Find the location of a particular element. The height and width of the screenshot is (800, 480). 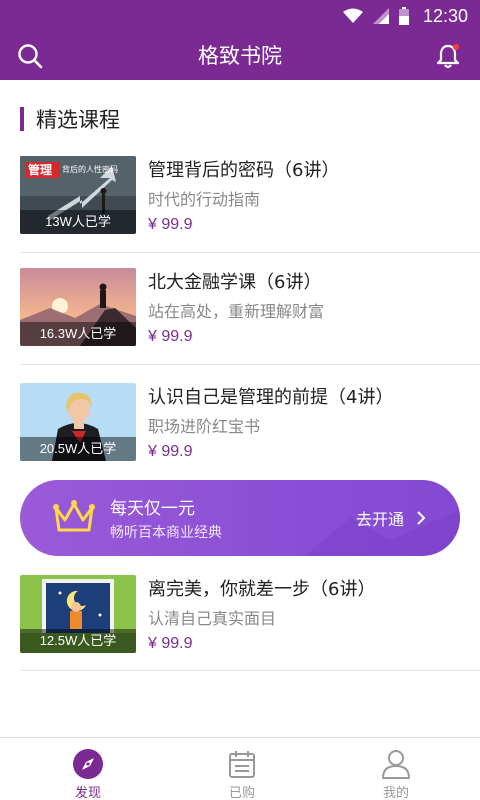

learner-count: 13W人已学 is located at coordinates (78, 222).